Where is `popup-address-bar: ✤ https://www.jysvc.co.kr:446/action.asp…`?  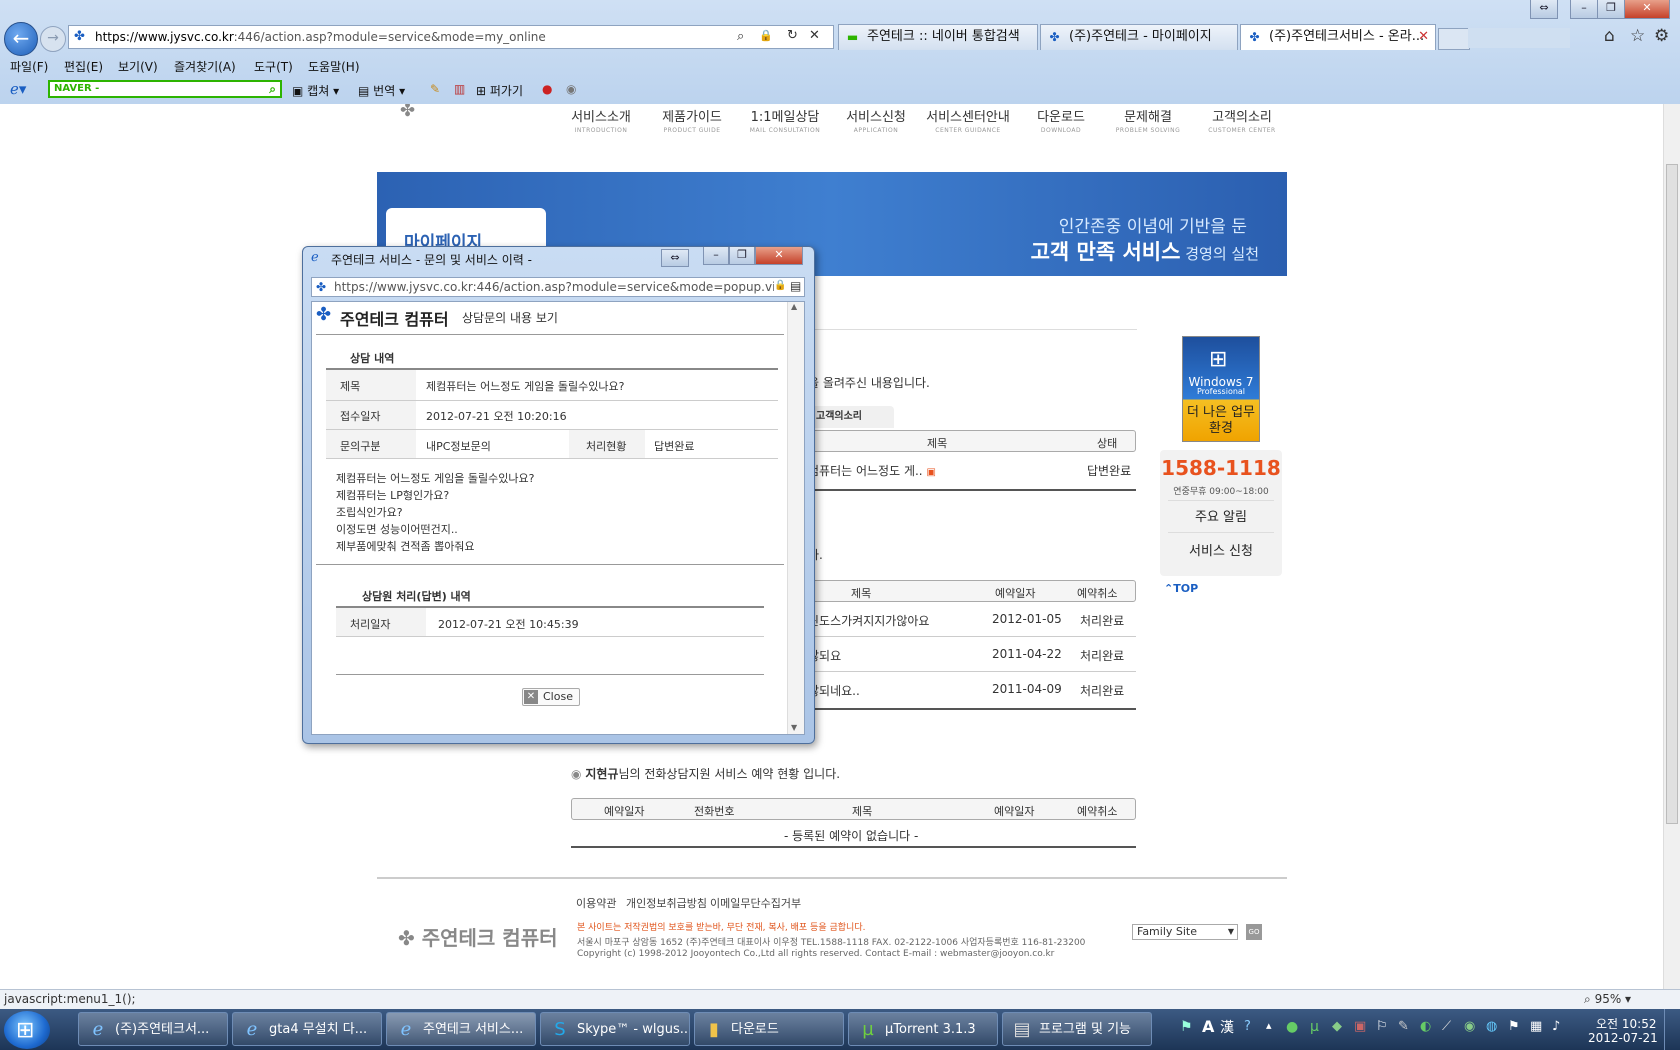 popup-address-bar: ✤ https://www.jysvc.co.kr:446/action.asp… is located at coordinates (558, 287).